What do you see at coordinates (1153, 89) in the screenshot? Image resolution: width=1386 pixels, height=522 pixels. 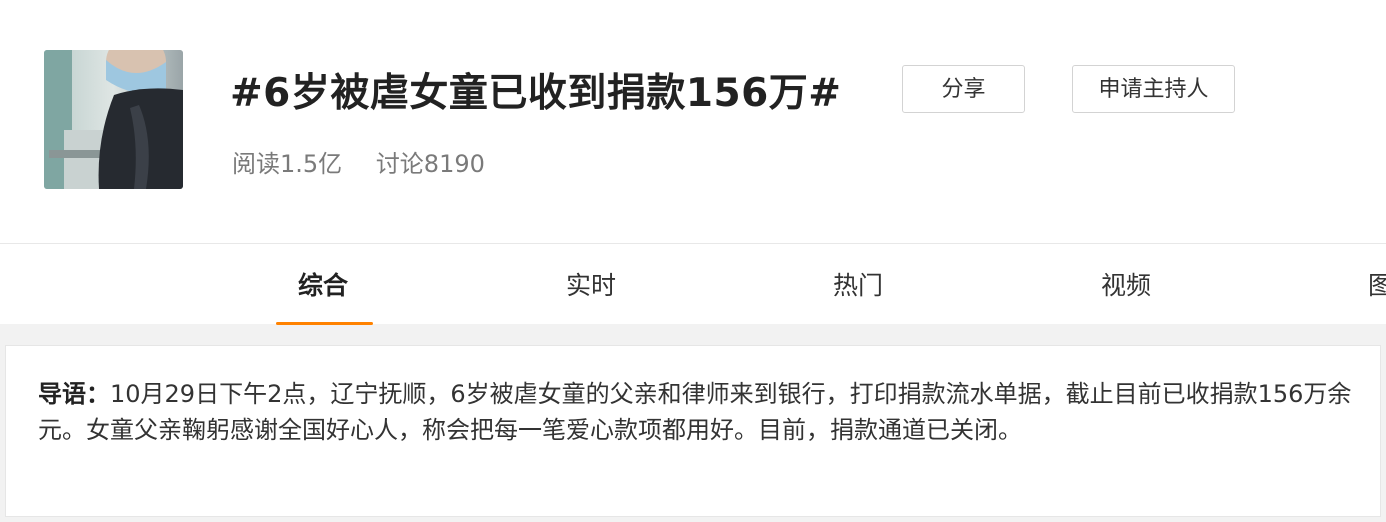 I see `apply-host-button: 申请主持人` at bounding box center [1153, 89].